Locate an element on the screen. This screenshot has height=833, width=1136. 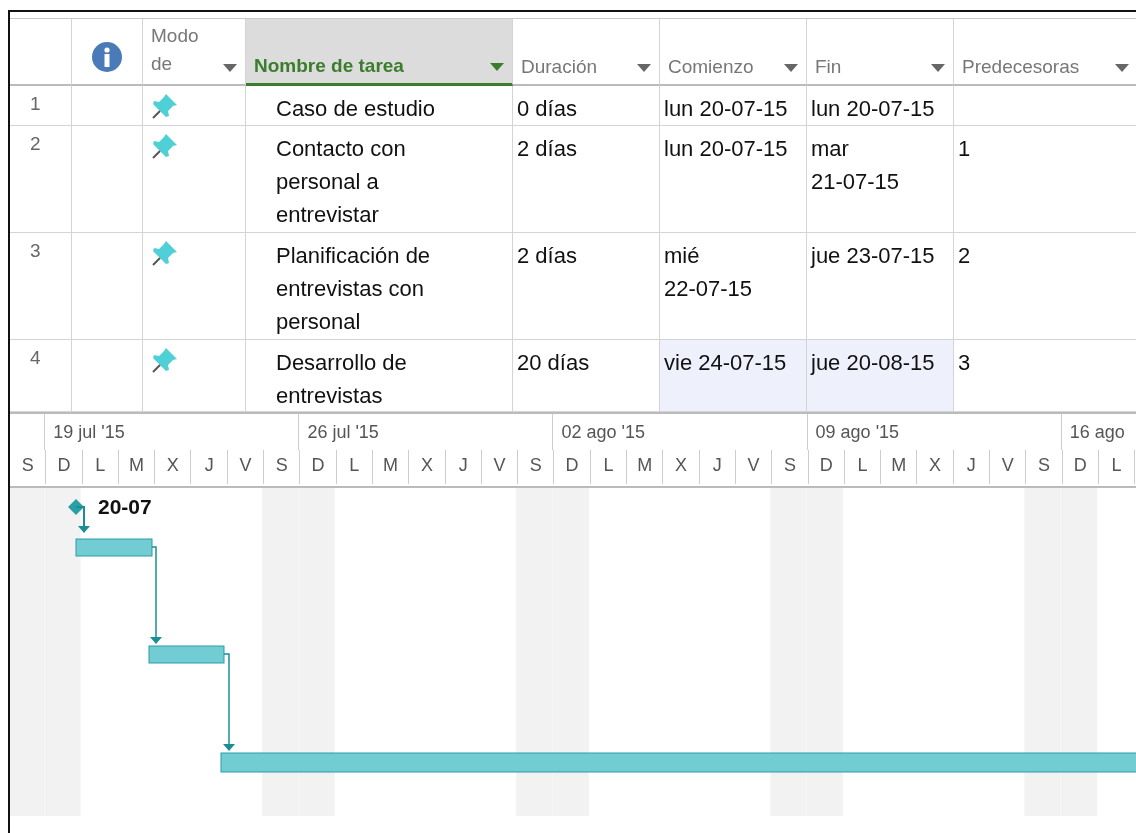
milestone-label: 20-07 is located at coordinates (125, 506).